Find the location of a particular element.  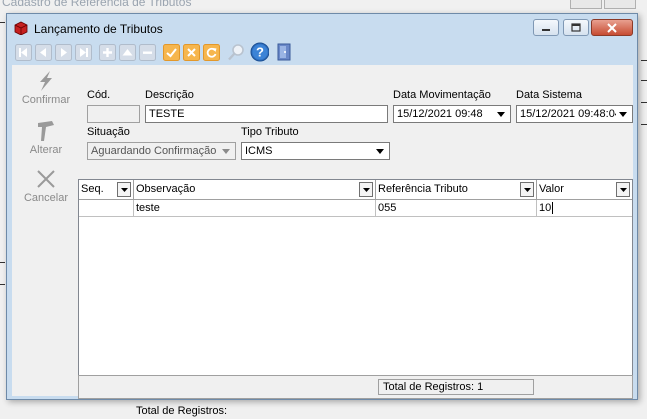

last-record-button is located at coordinates (83, 52).